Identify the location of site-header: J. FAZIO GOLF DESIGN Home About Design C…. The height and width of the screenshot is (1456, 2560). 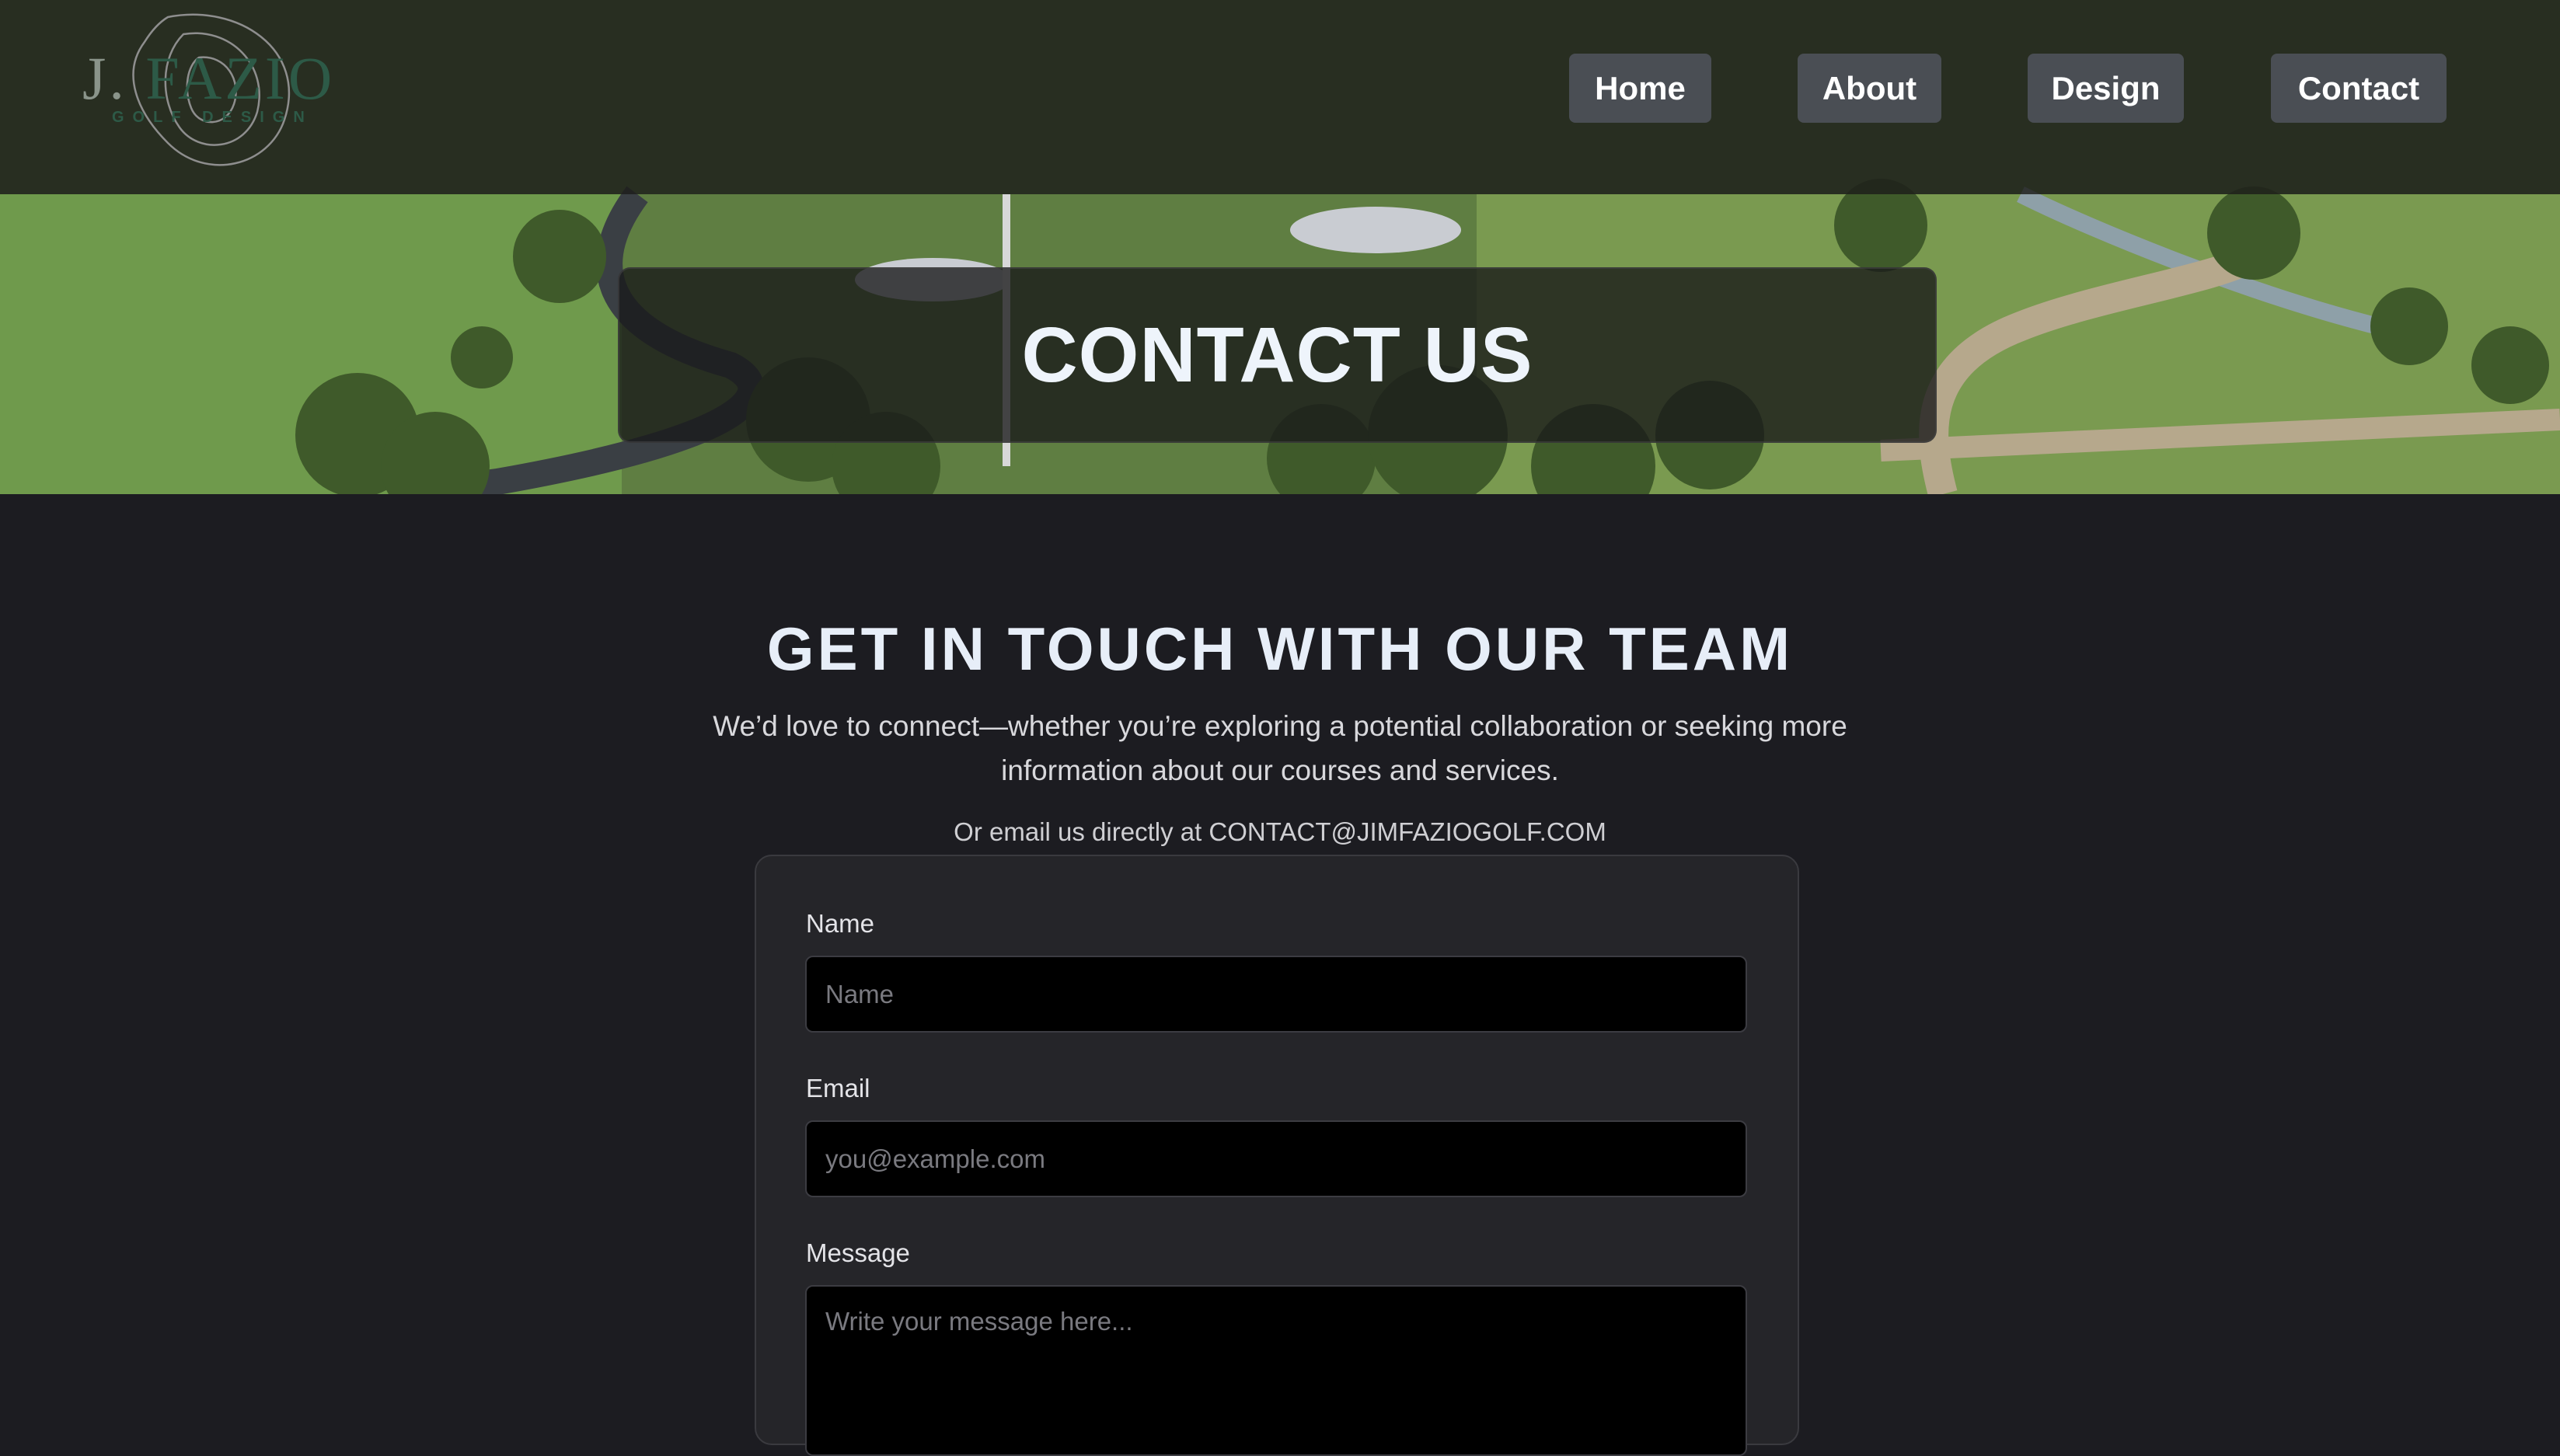
(1280, 97).